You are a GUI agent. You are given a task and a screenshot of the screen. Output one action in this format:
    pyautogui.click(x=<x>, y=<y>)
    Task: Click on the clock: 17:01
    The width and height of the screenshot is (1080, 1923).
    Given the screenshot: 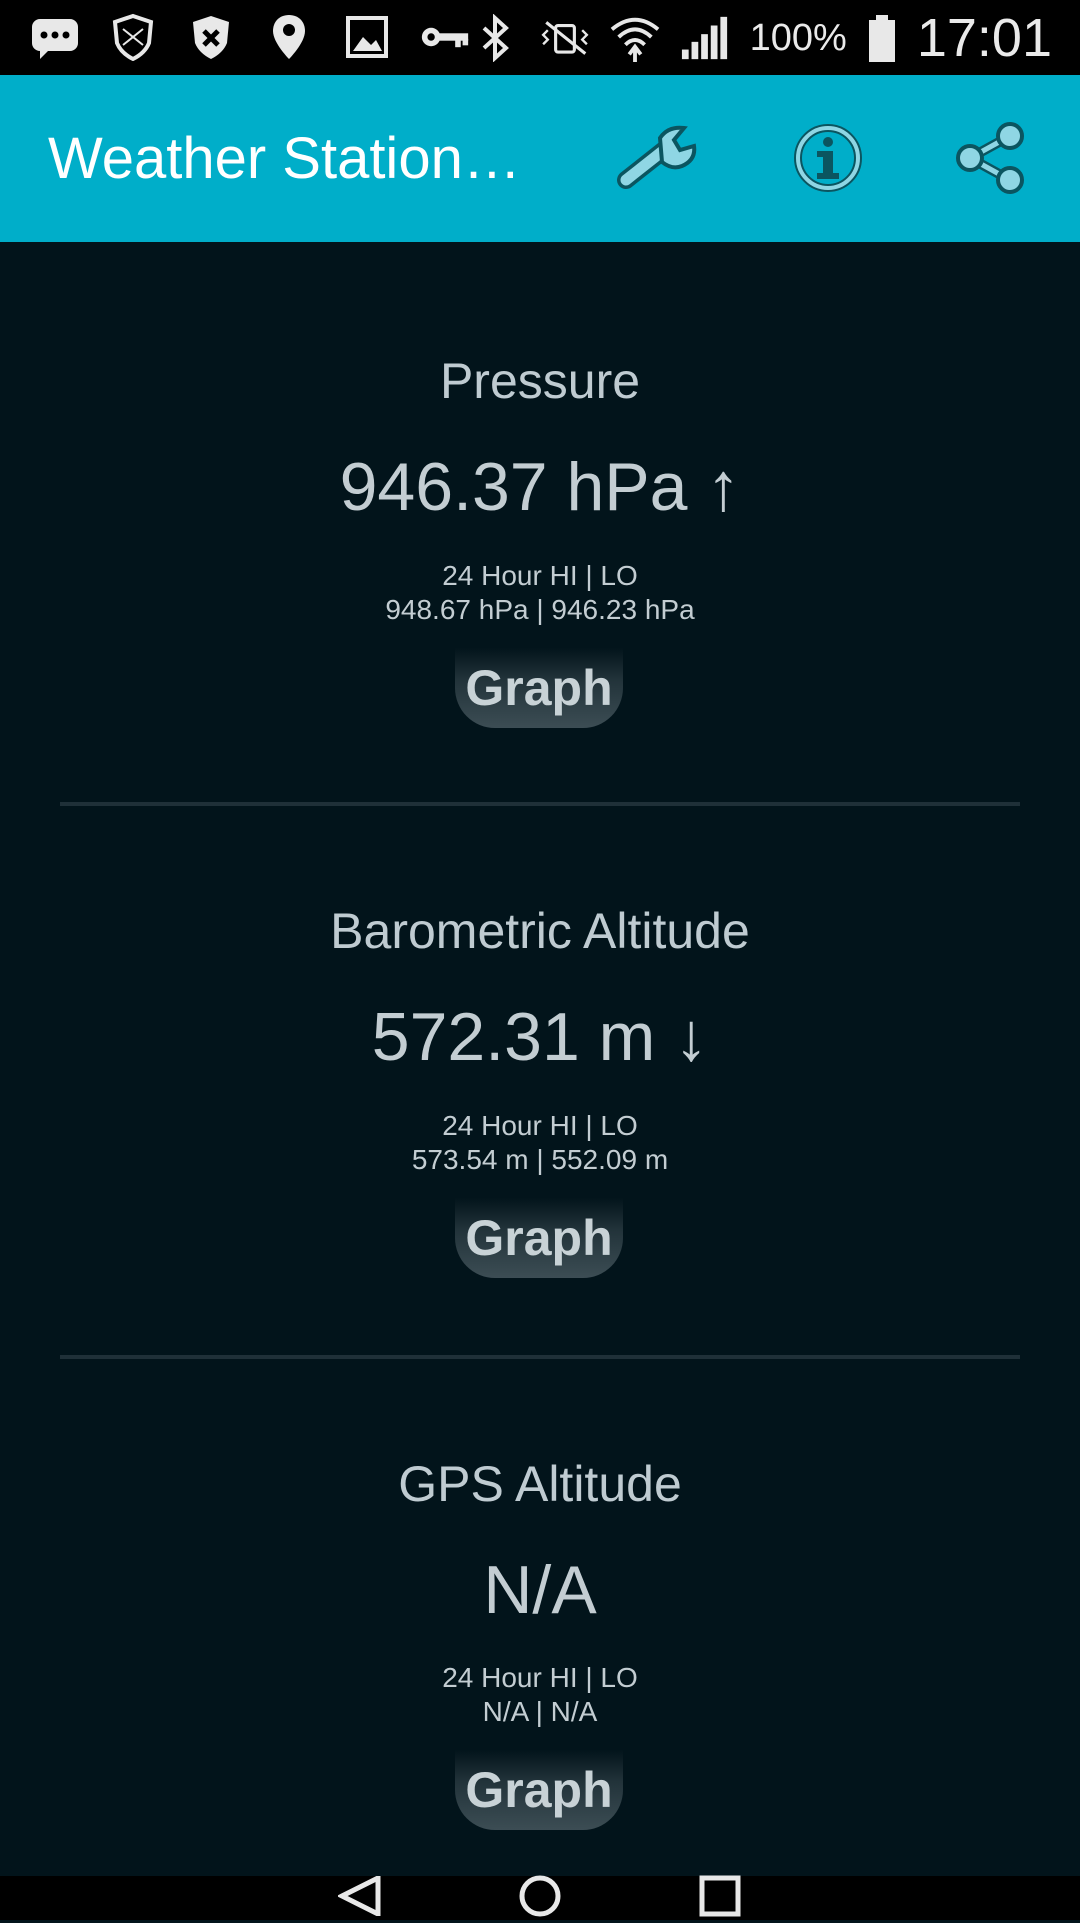 What is the action you would take?
    pyautogui.click(x=984, y=38)
    